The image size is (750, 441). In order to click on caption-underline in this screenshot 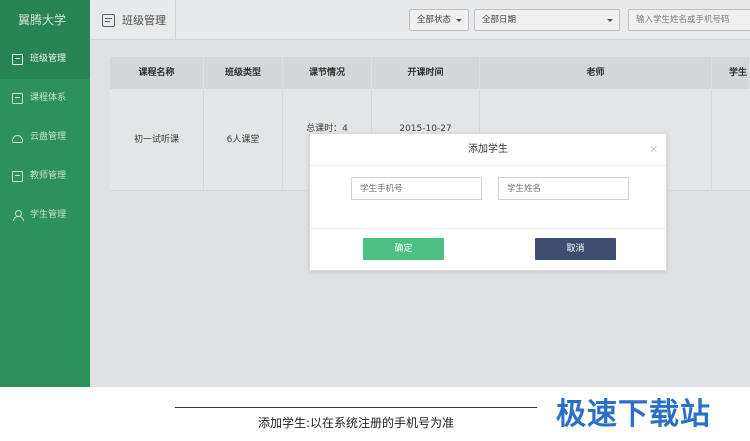, I will do `click(356, 407)`.